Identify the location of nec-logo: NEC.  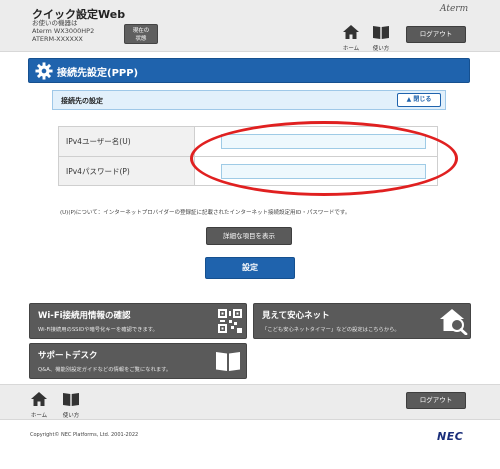
(450, 436).